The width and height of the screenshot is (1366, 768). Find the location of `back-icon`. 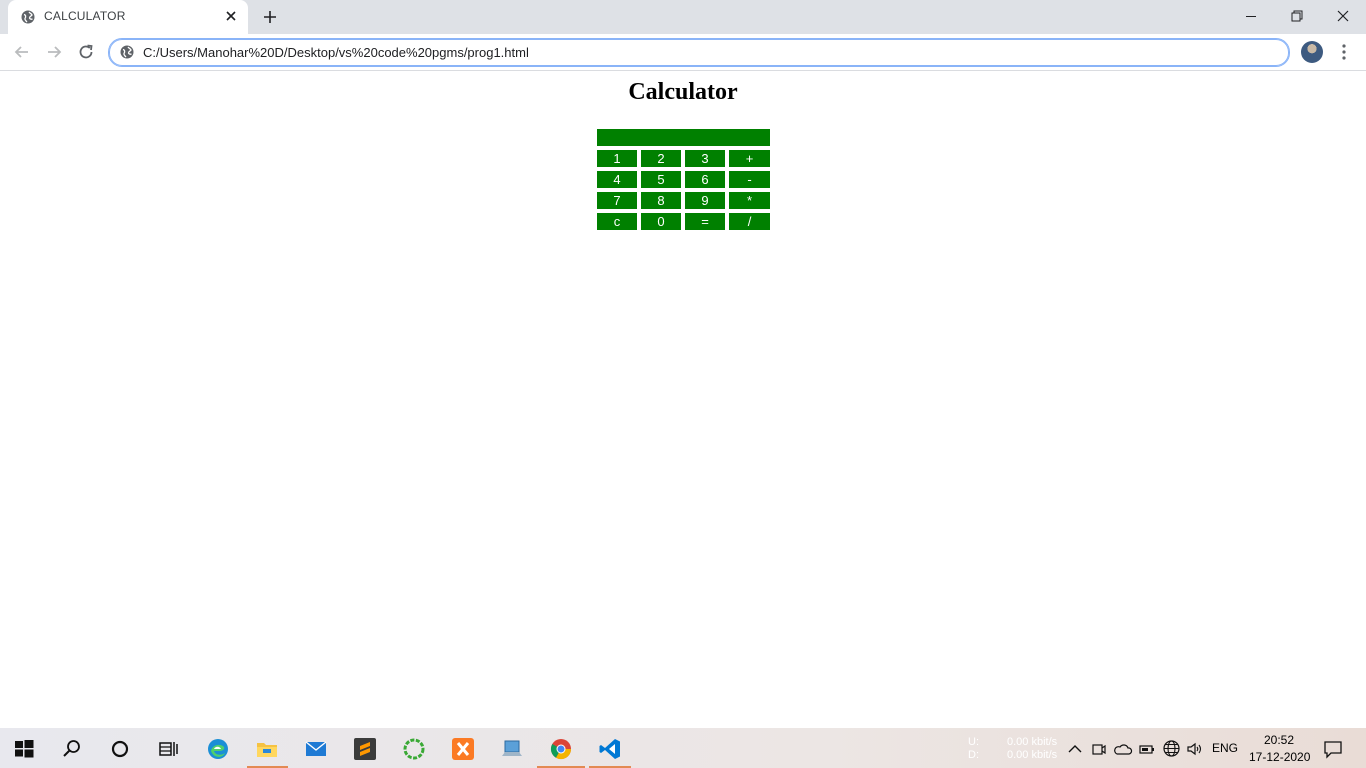

back-icon is located at coordinates (22, 52).